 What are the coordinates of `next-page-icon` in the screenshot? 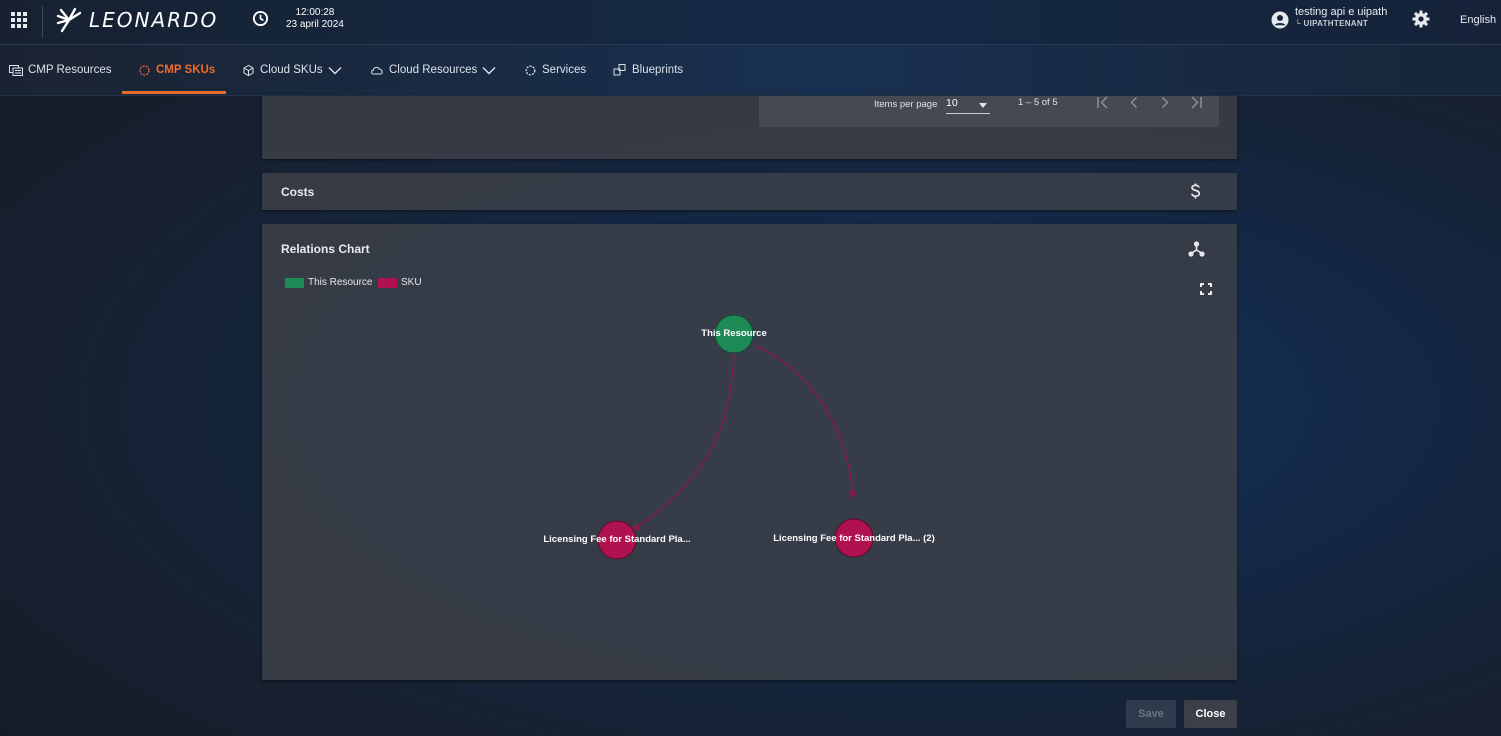 It's located at (1165, 102).